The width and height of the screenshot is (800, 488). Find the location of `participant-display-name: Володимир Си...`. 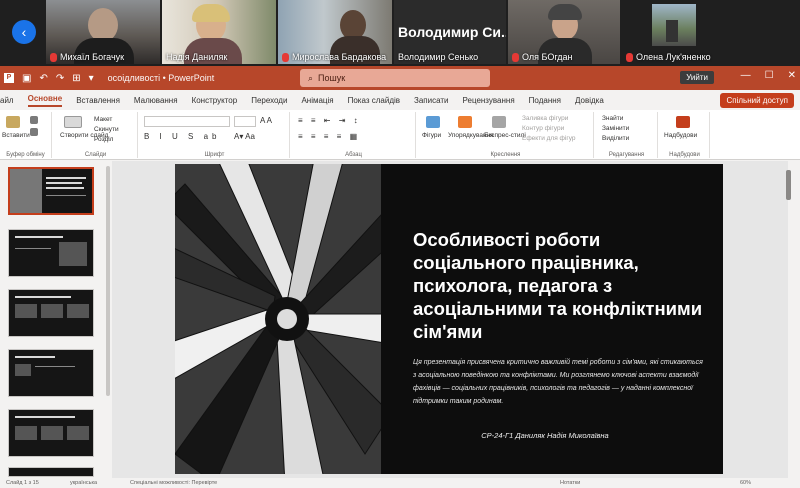

participant-display-name: Володимир Си... is located at coordinates (452, 32).